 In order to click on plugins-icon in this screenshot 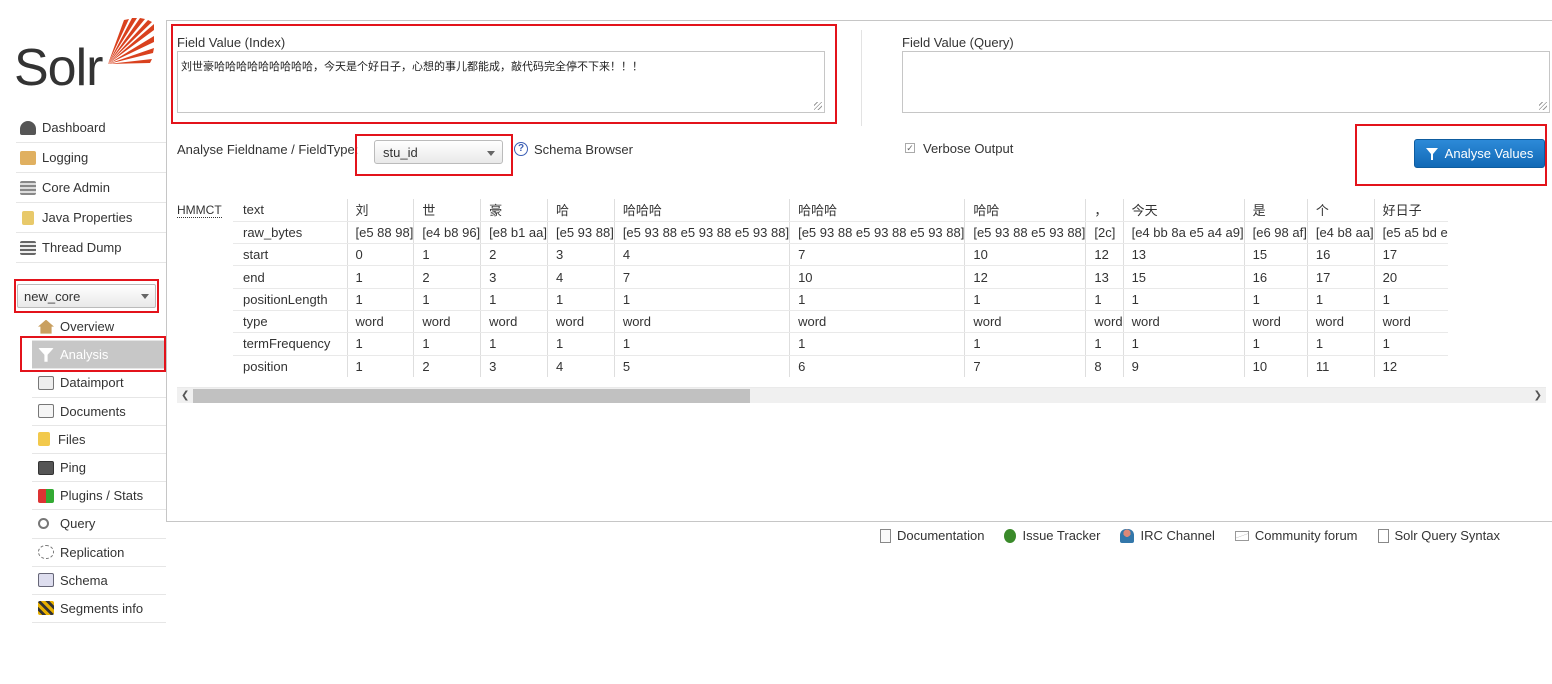, I will do `click(46, 495)`.